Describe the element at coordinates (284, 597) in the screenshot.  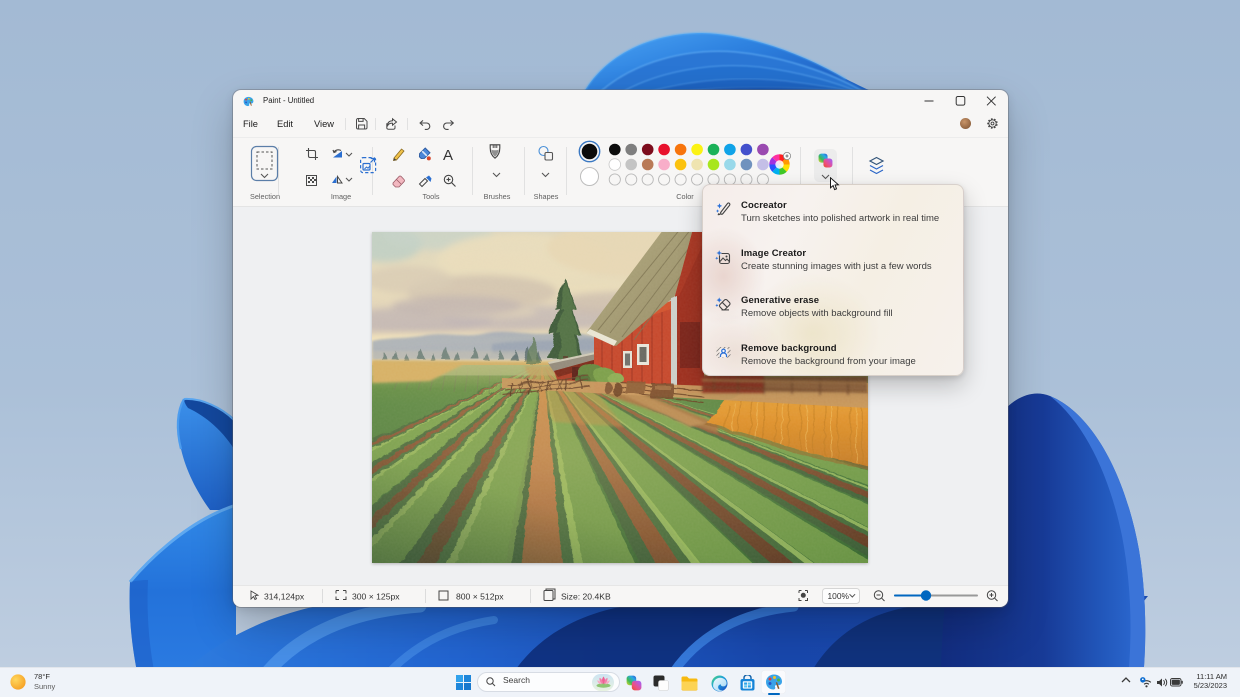
I see `svg-text: 314,124px` at that location.